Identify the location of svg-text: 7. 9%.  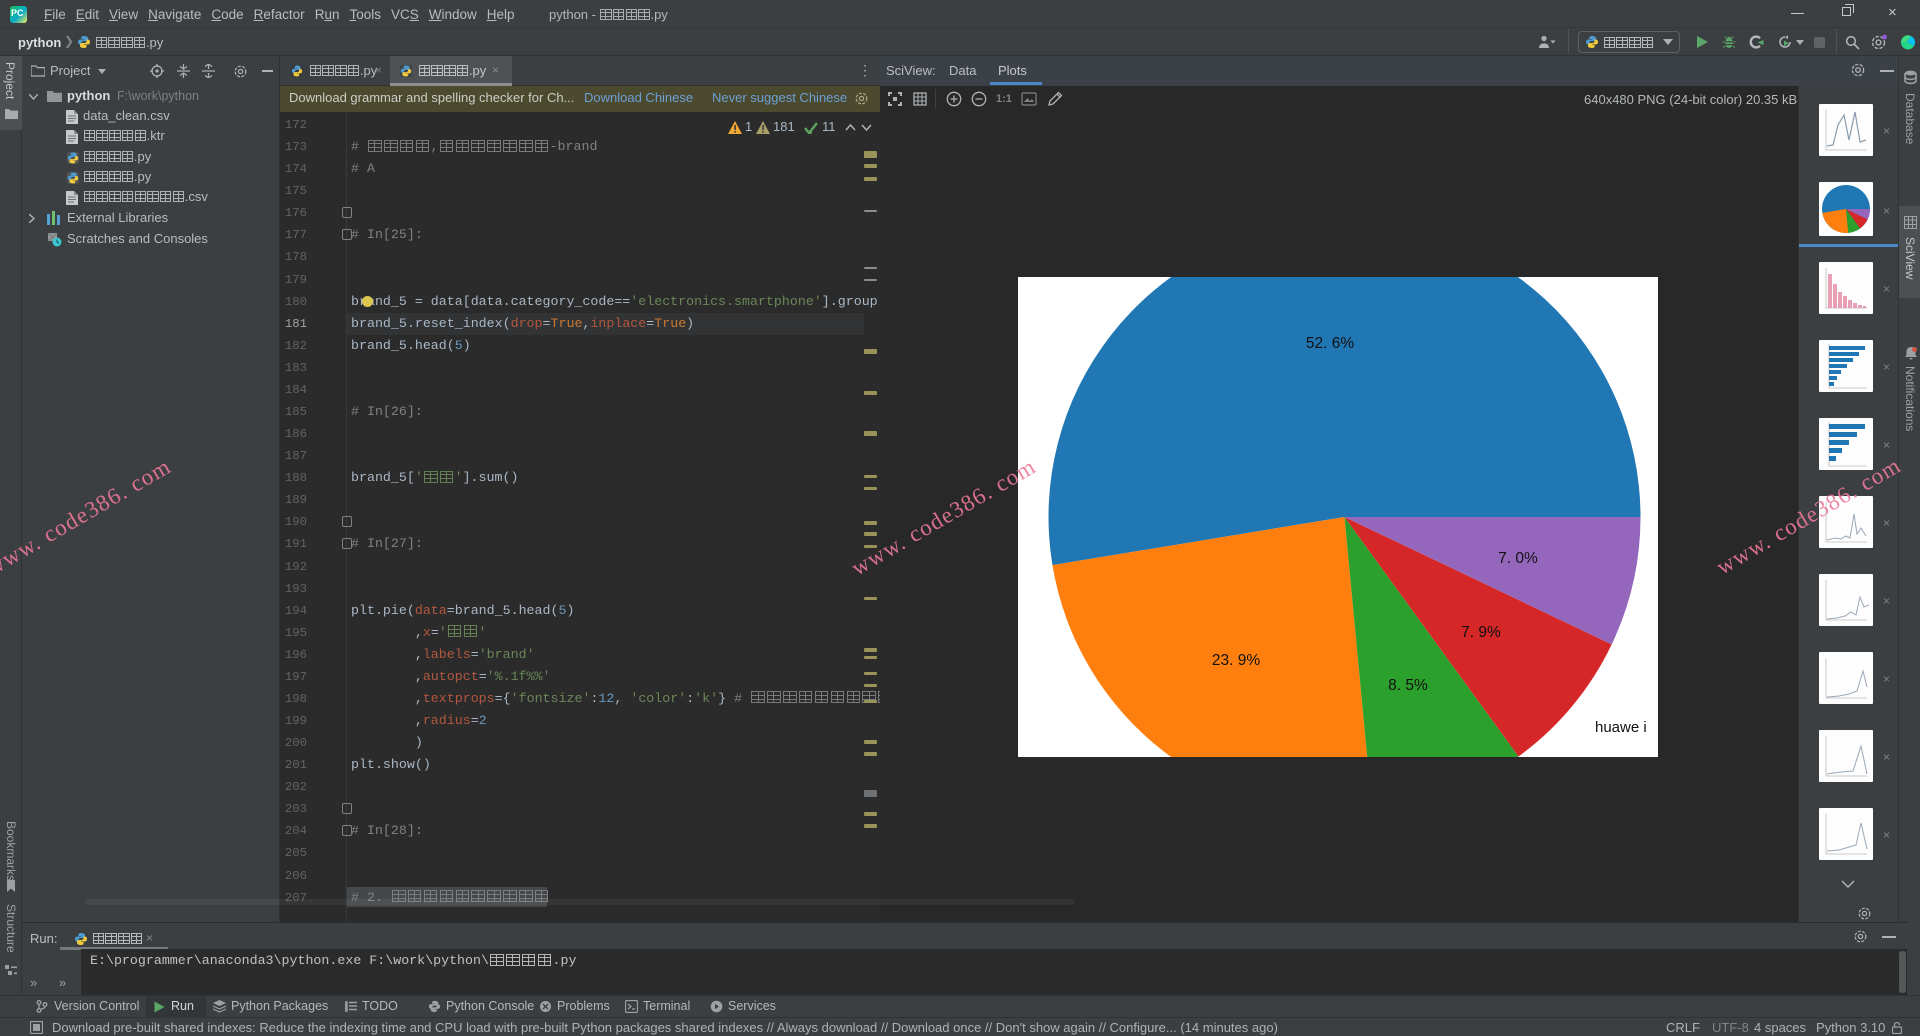
(1481, 632).